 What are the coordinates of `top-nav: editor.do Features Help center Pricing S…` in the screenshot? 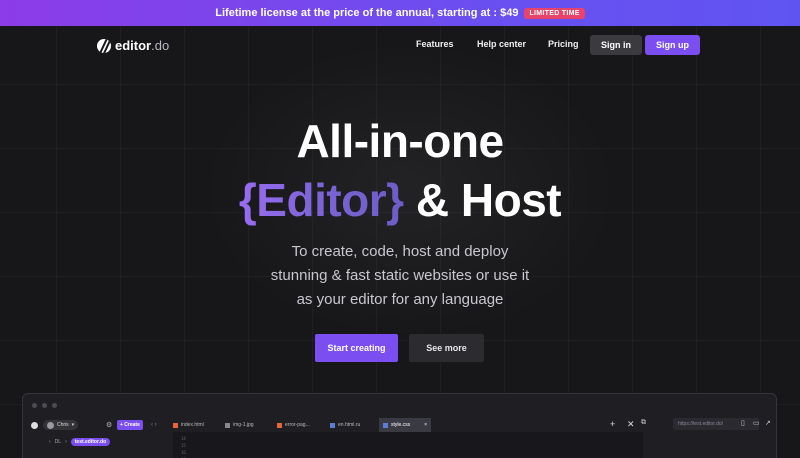 It's located at (400, 46).